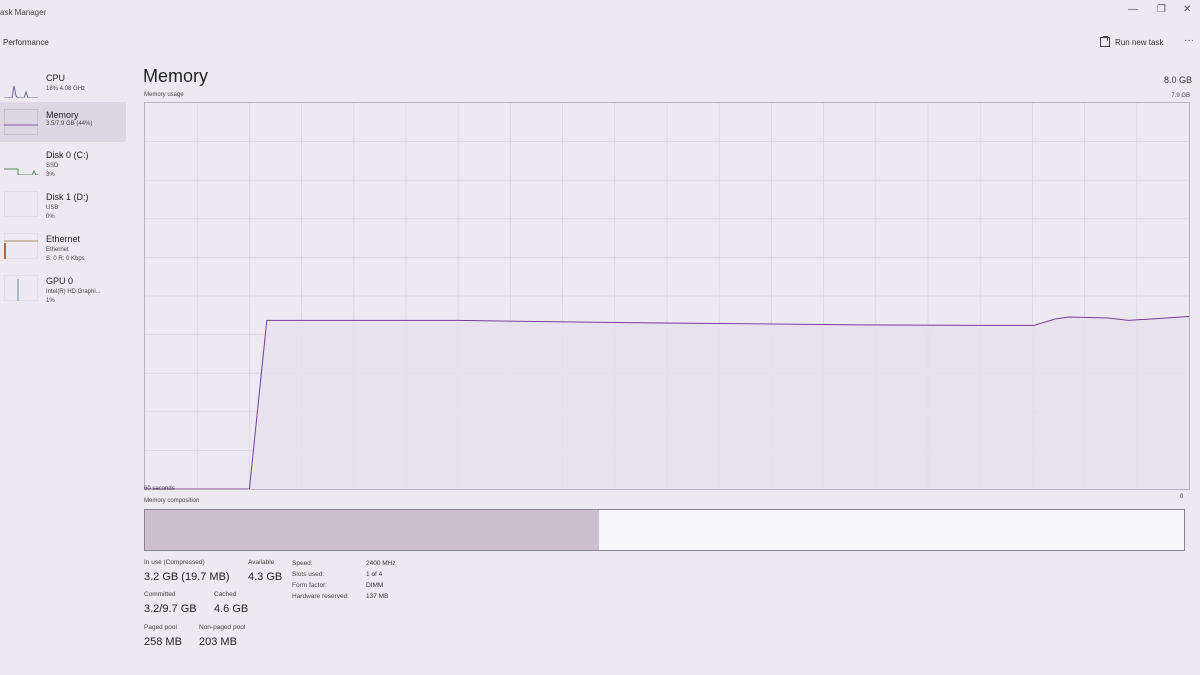 This screenshot has height=675, width=1200. What do you see at coordinates (600, 13) in the screenshot?
I see `title-bar: ask Manager — ❐ ✕` at bounding box center [600, 13].